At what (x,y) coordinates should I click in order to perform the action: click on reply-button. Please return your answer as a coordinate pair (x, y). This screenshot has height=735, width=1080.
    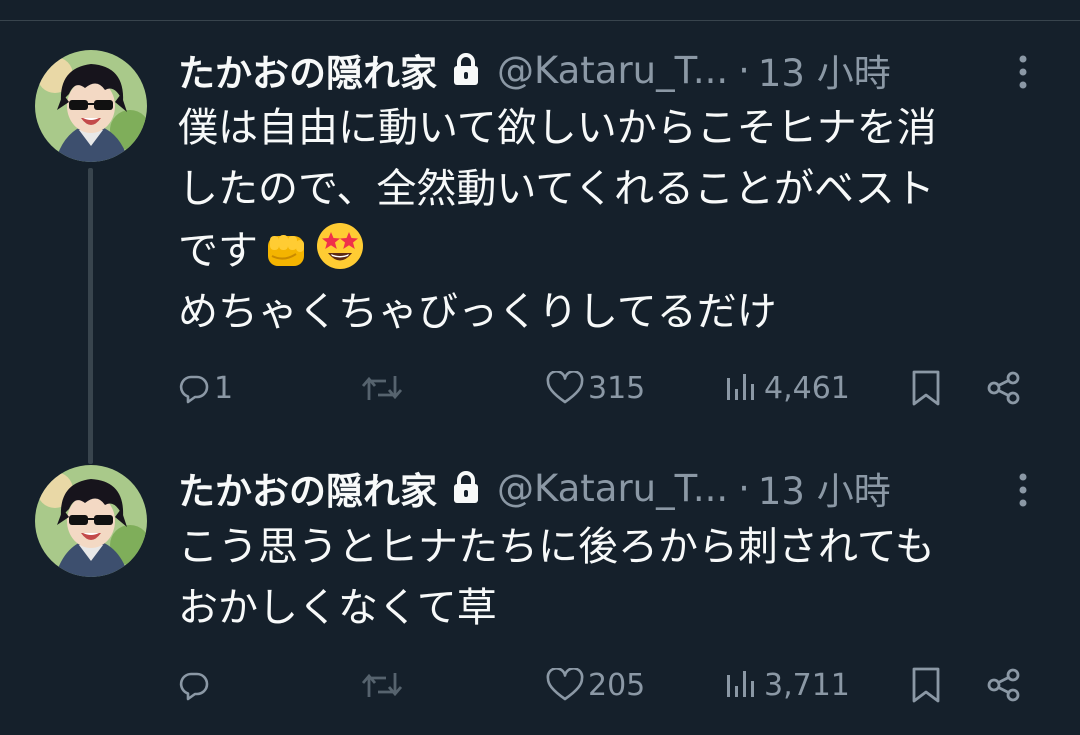
    Looking at the image, I should click on (196, 685).